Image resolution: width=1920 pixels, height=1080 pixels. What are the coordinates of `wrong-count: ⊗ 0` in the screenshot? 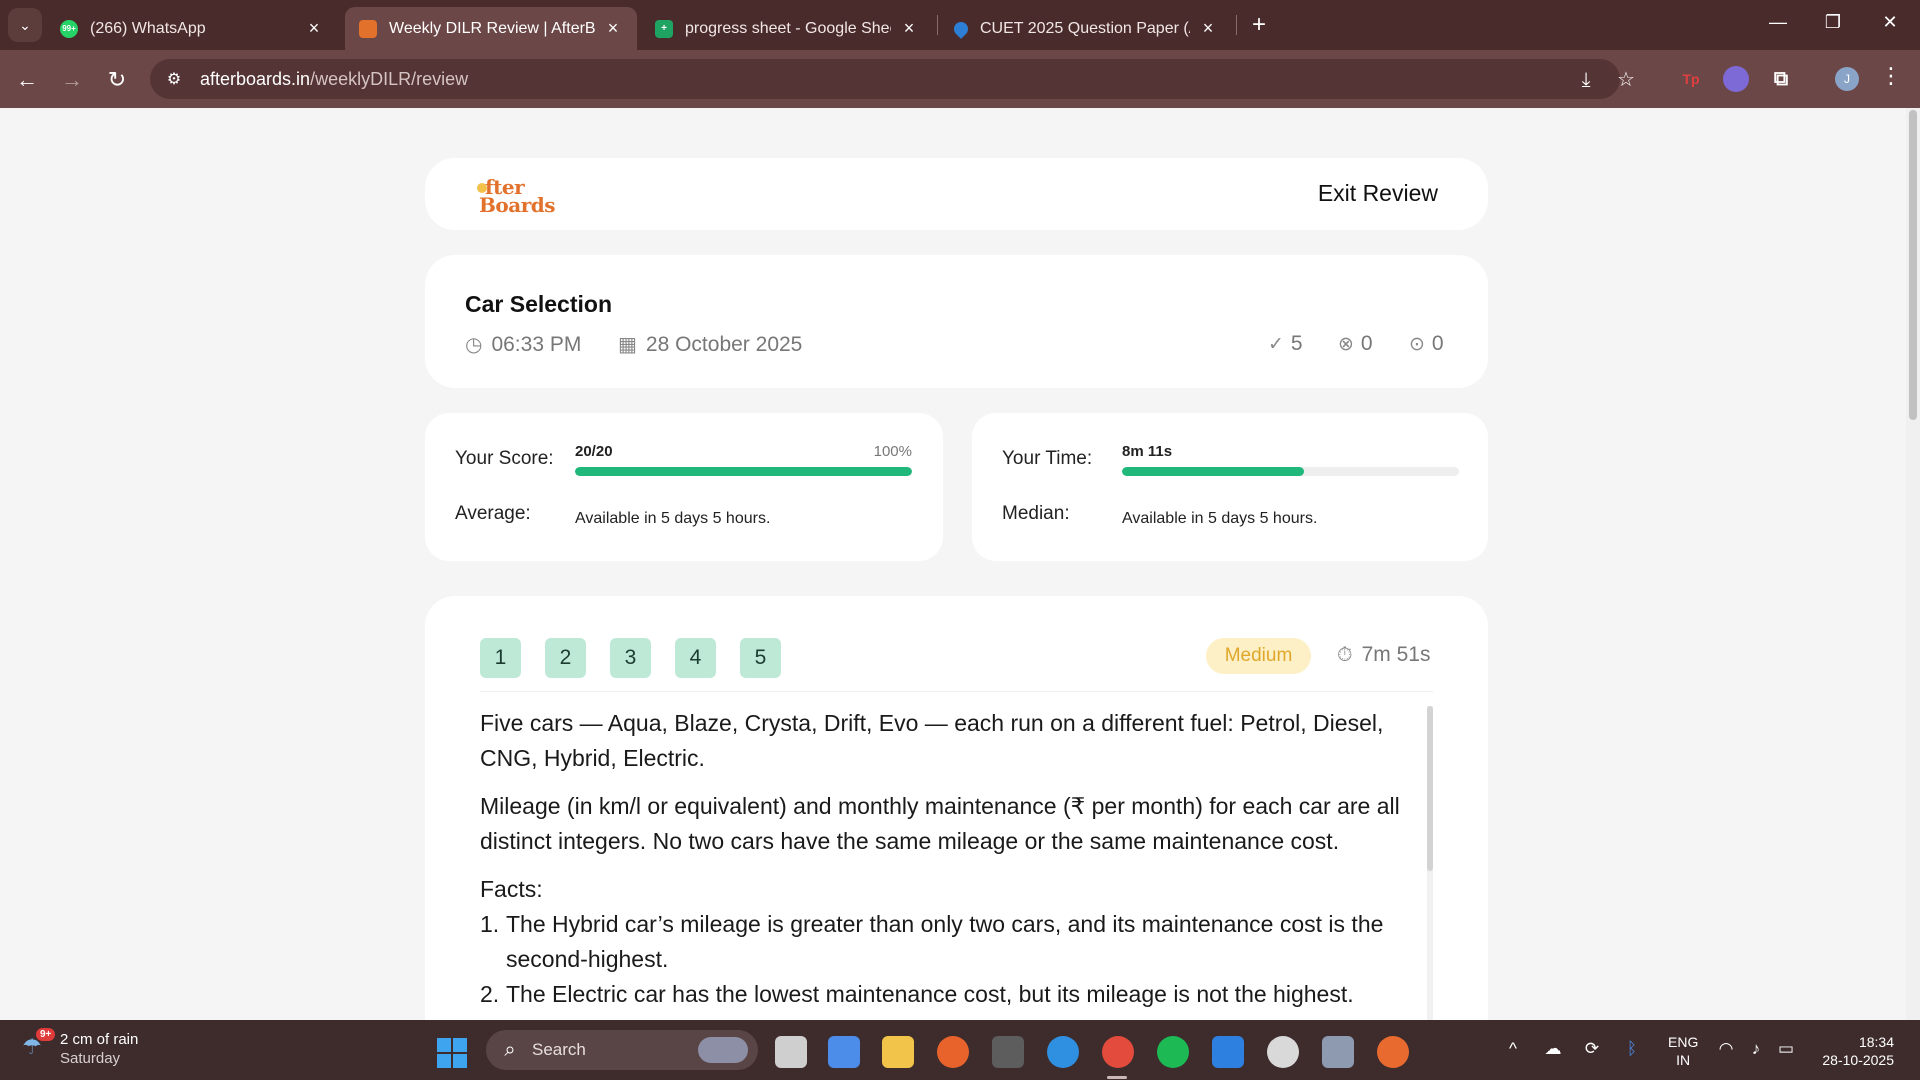 It's located at (1355, 344).